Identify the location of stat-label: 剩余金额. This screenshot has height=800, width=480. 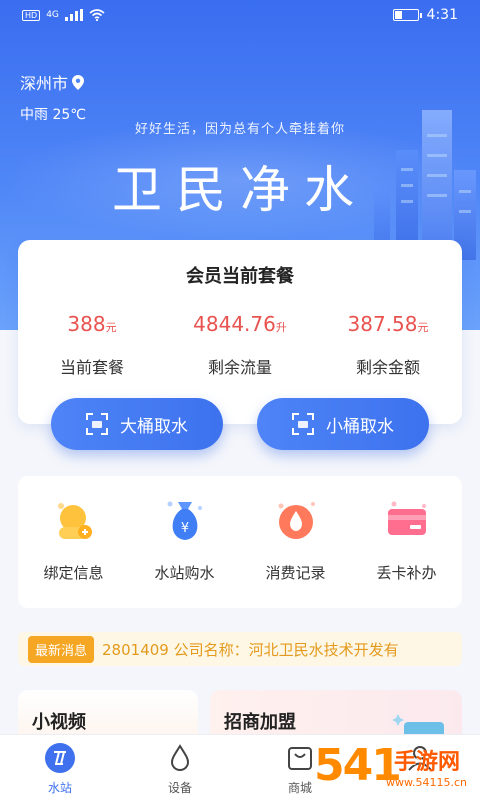
(387, 367).